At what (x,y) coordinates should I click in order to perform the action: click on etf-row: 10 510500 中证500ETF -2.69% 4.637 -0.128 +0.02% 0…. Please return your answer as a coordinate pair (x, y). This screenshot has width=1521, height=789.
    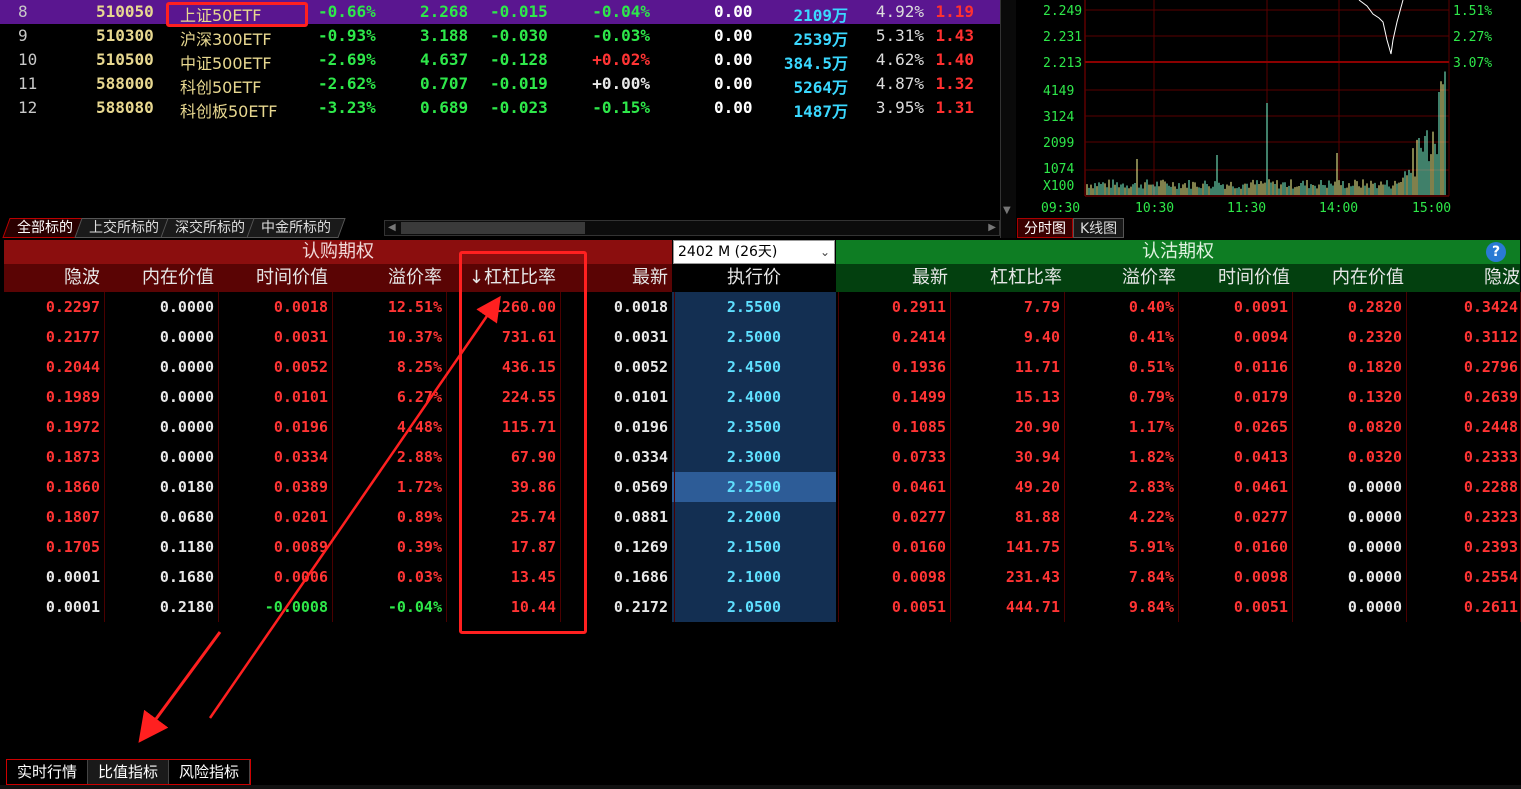
    Looking at the image, I should click on (500, 60).